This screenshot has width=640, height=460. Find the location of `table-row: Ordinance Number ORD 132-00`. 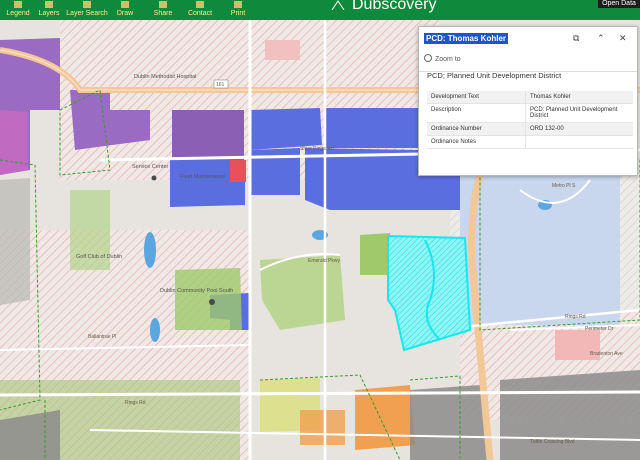

table-row: Ordinance Number ORD 132-00 is located at coordinates (530, 129).